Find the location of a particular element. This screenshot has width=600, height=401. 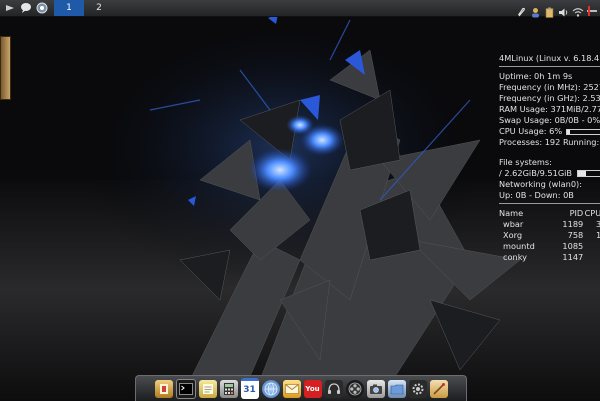

headphones-icon is located at coordinates (333, 388).